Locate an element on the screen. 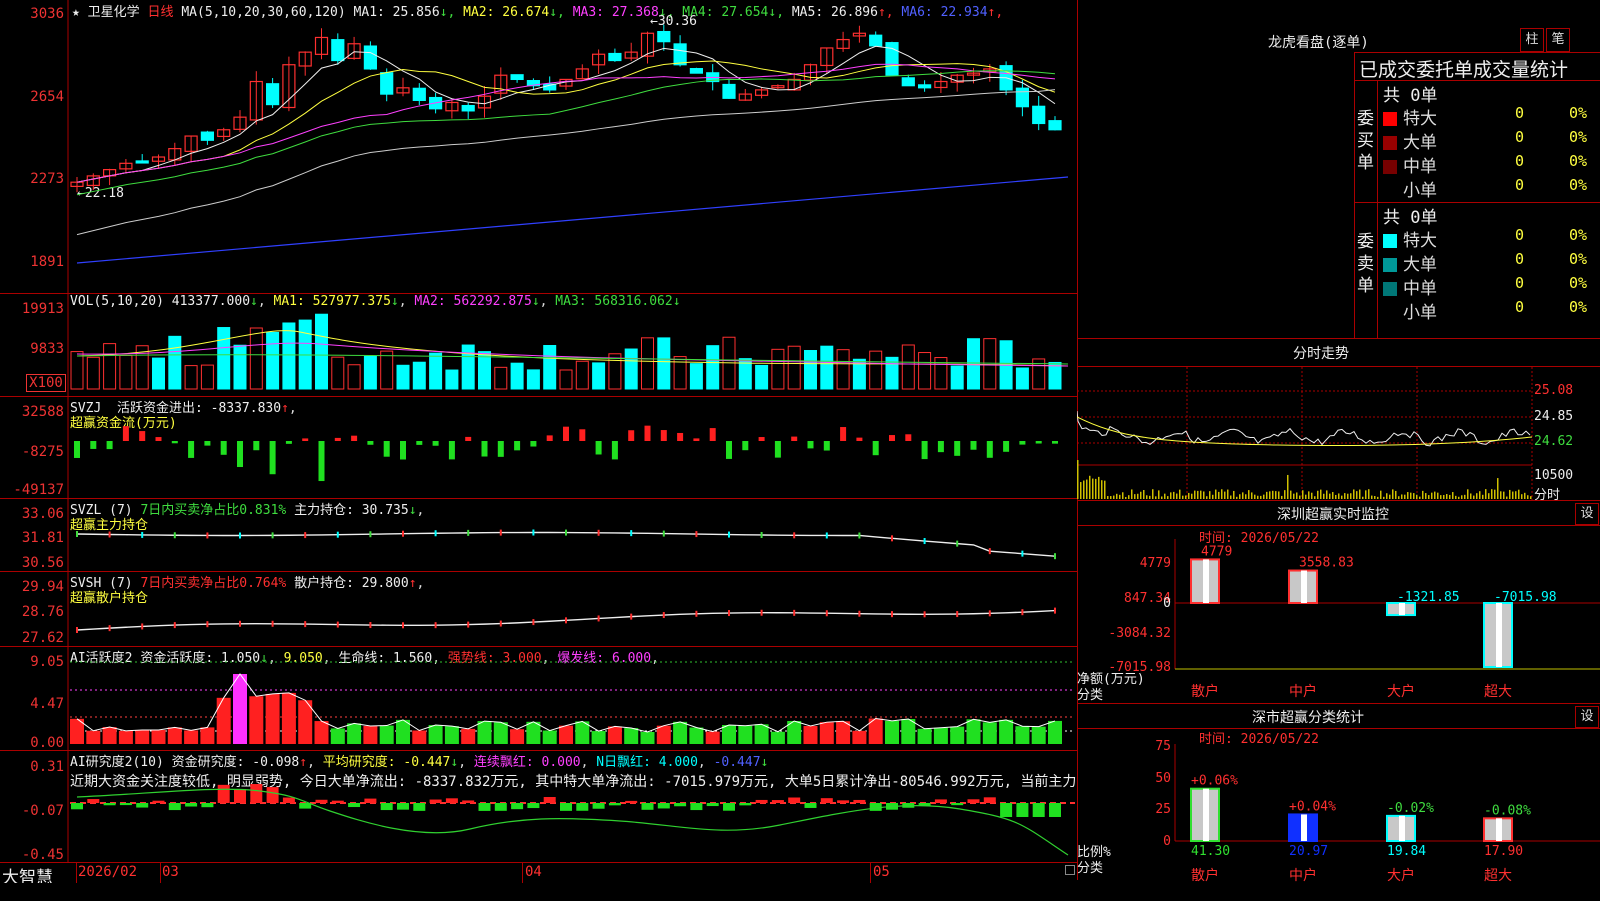 This screenshot has width=1600, height=901. intraday-chart is located at coordinates (1307, 434).